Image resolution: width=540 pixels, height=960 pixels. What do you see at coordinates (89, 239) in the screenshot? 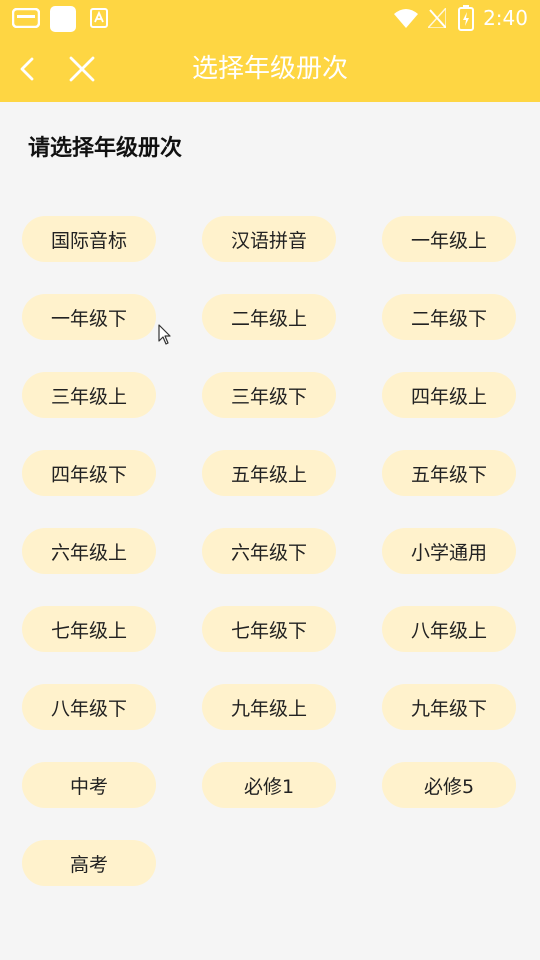
I see `grade-chip-ipa: 国际音标` at bounding box center [89, 239].